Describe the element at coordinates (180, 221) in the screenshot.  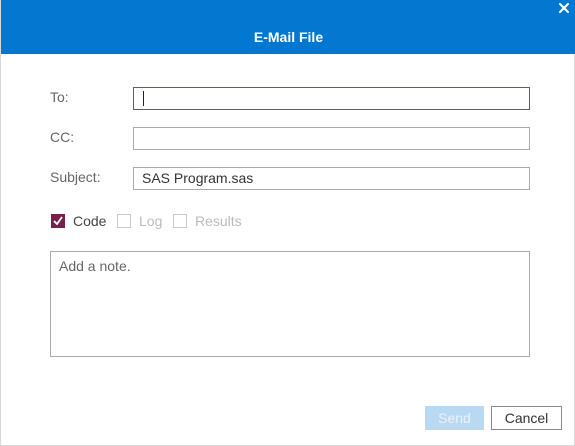
I see `results-checkbox` at that location.